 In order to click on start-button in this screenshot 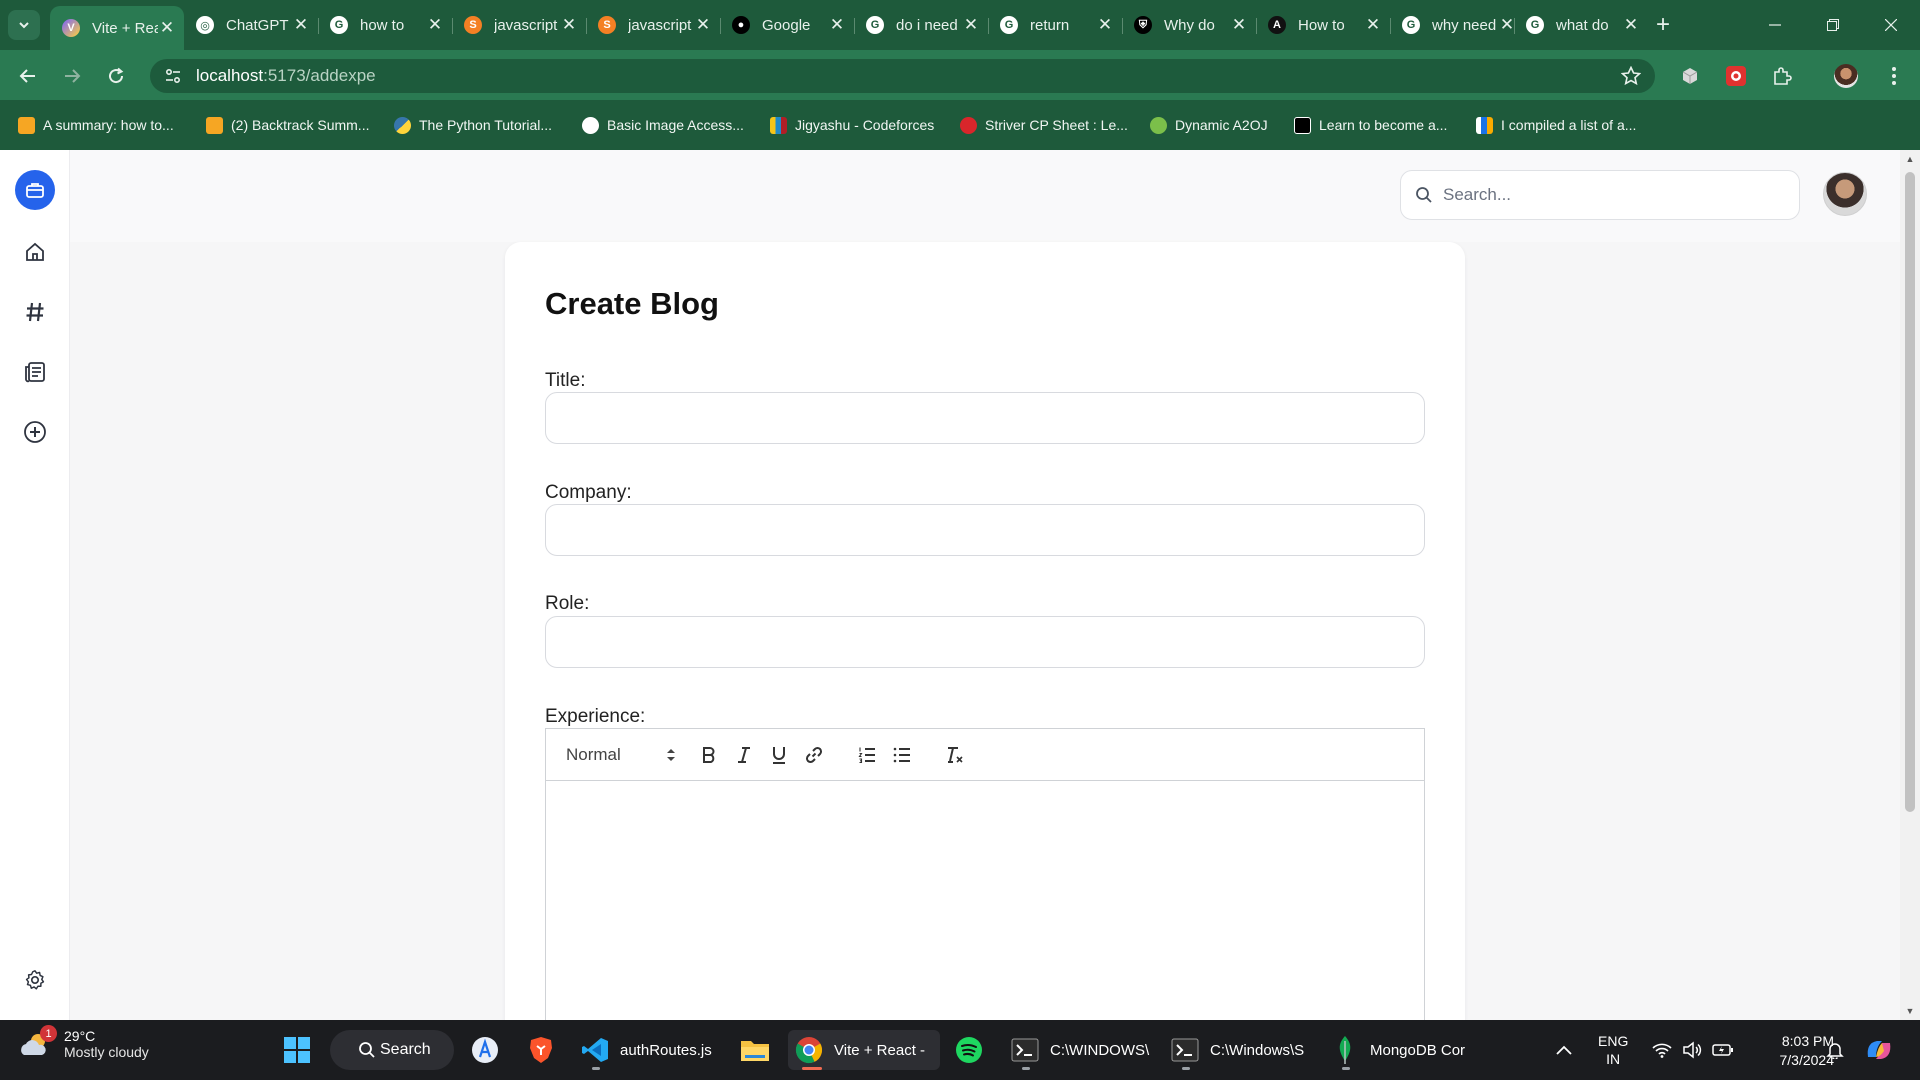, I will do `click(297, 1050)`.